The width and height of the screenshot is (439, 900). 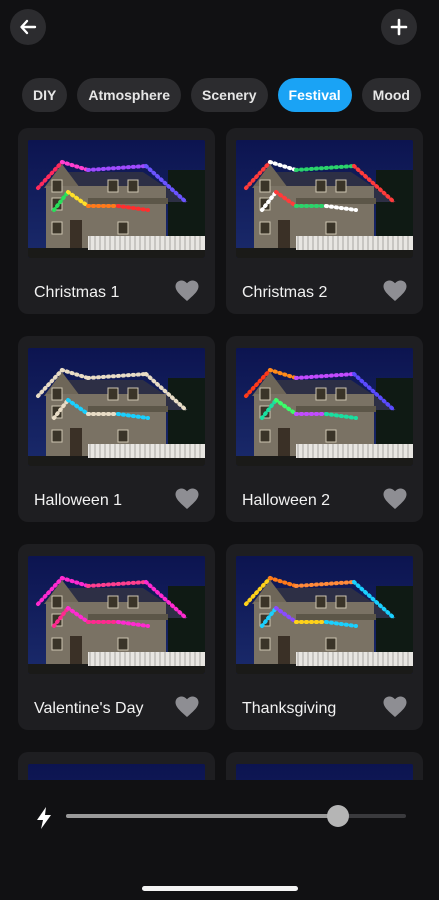 I want to click on preset-card: Christmas 1, so click(x=116, y=221).